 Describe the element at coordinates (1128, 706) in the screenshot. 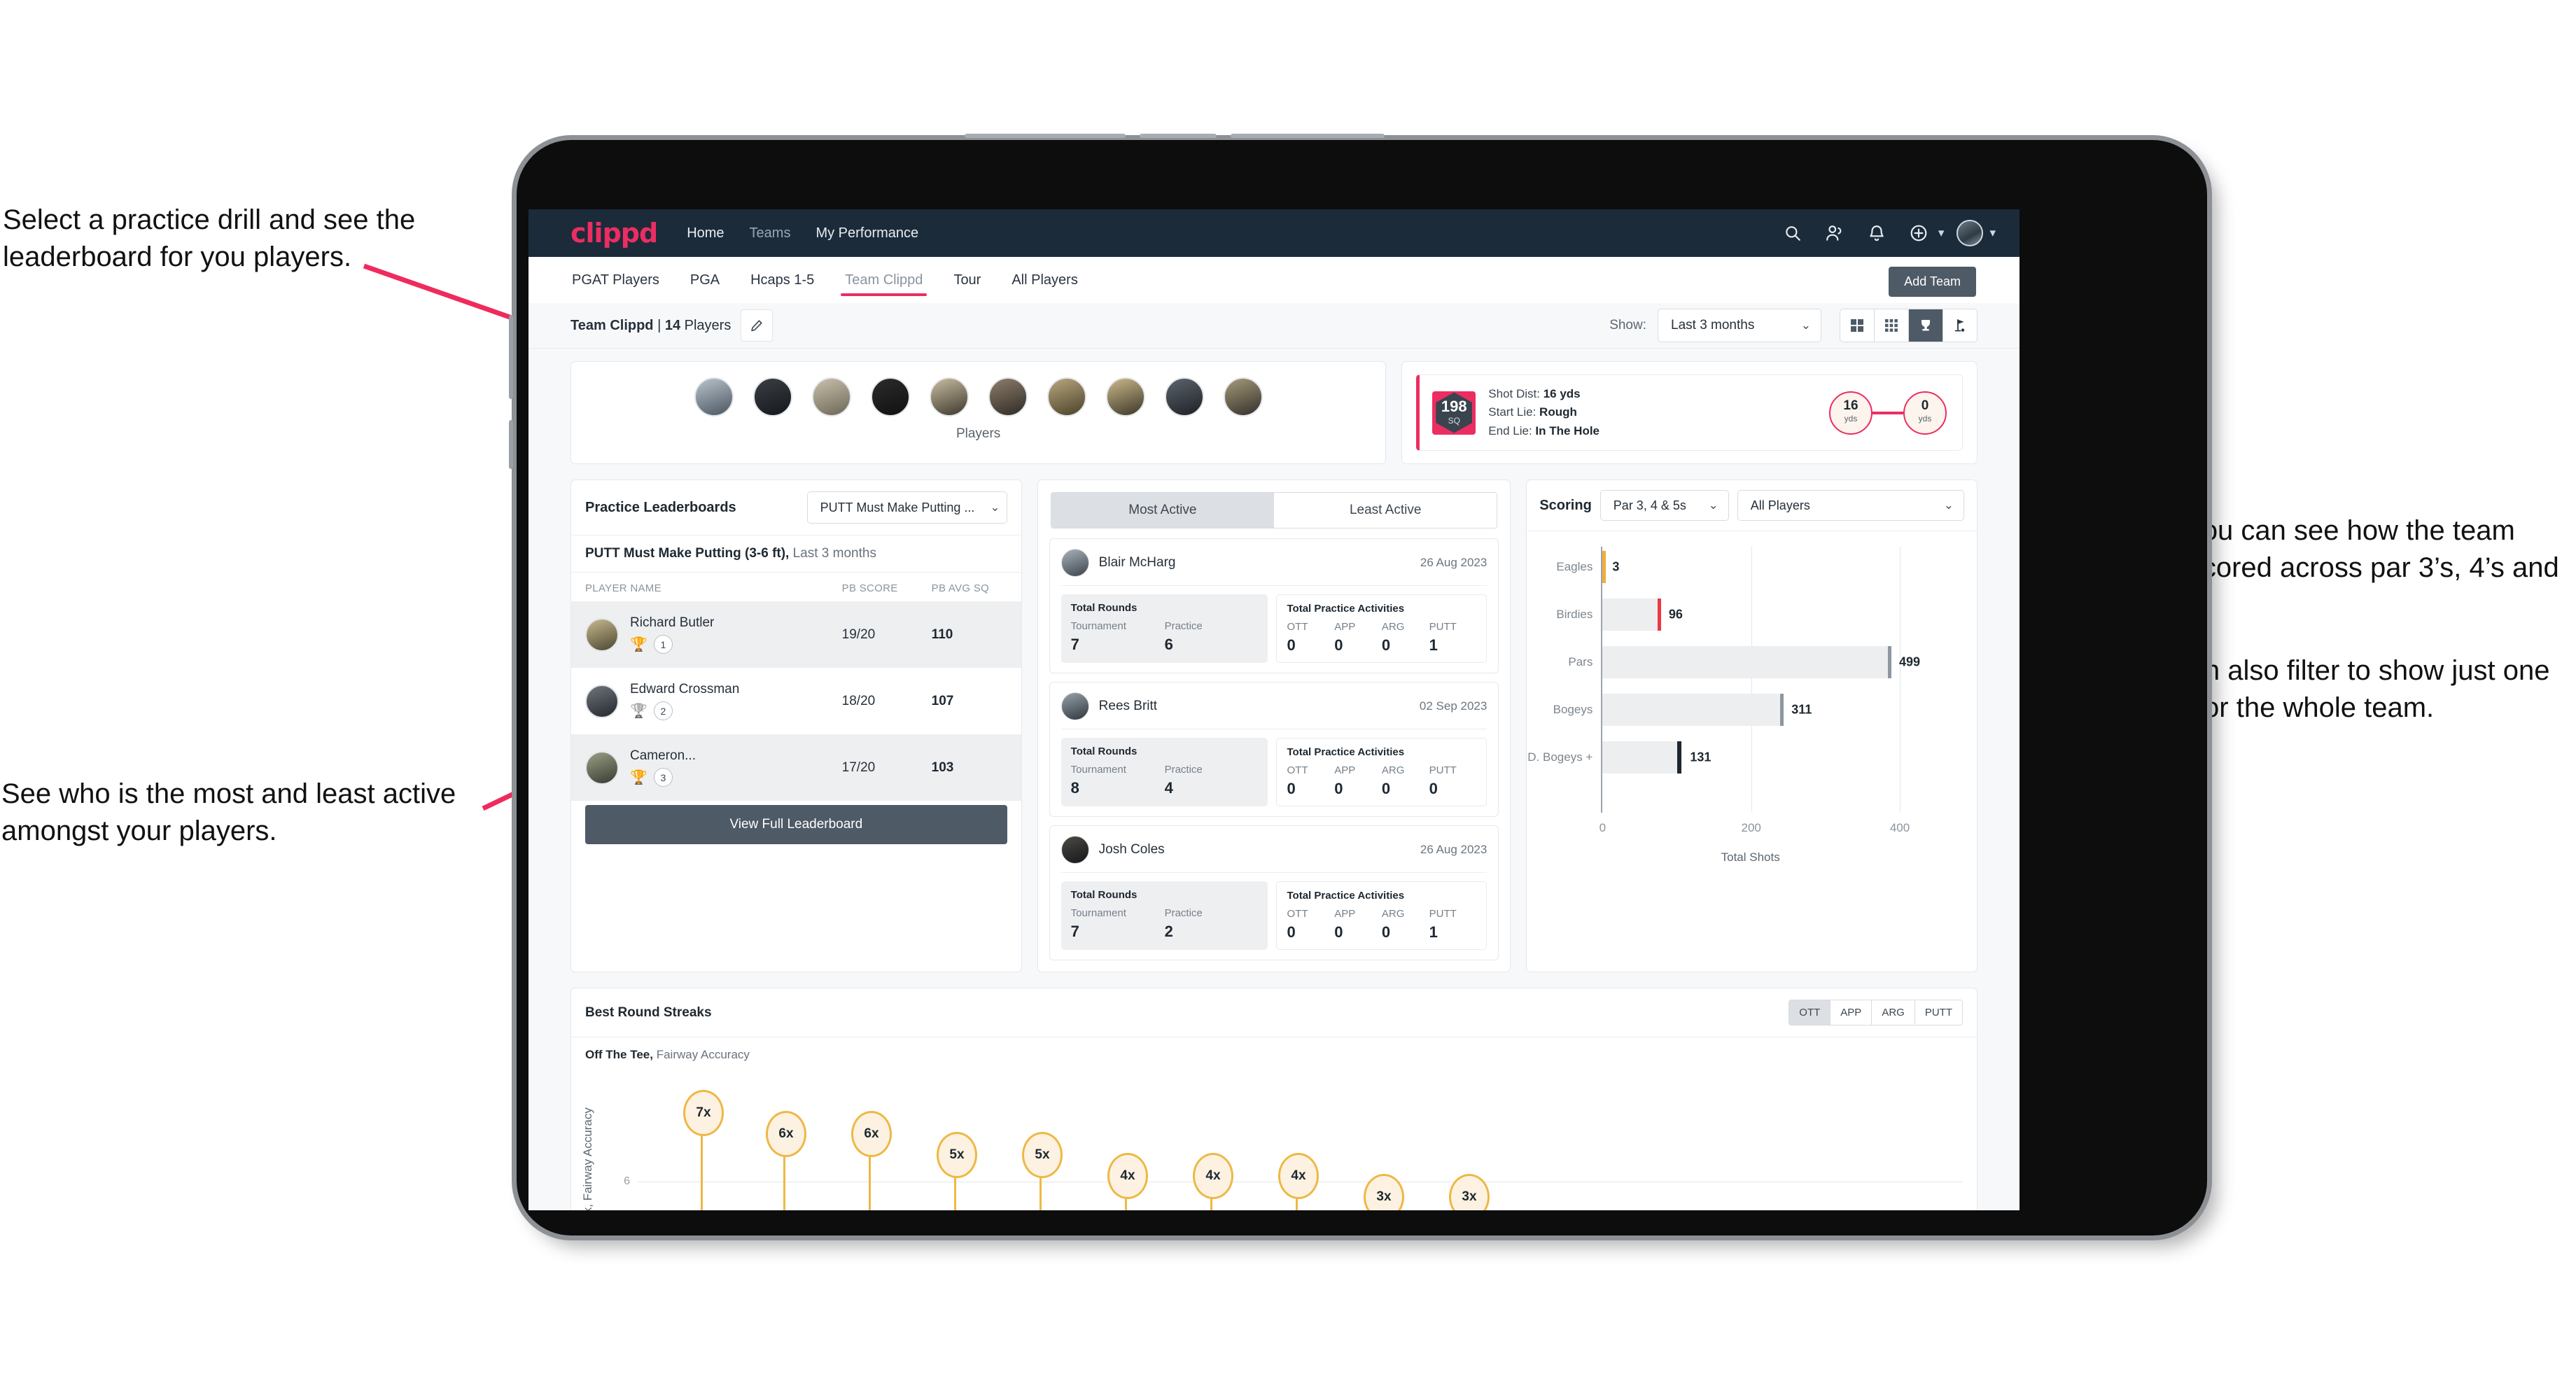

I see `player-name: Rees Britt` at that location.